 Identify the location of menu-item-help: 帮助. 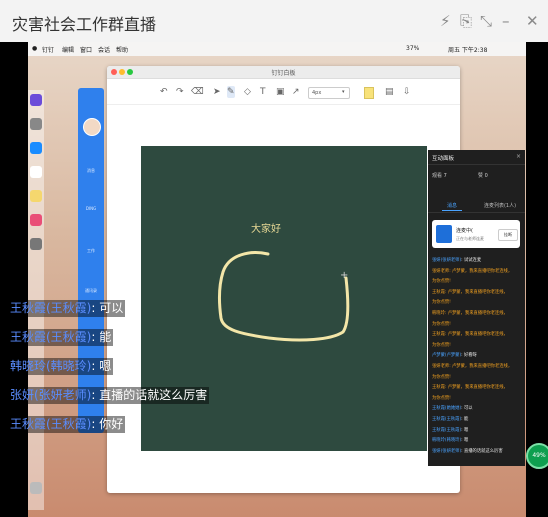
(122, 49).